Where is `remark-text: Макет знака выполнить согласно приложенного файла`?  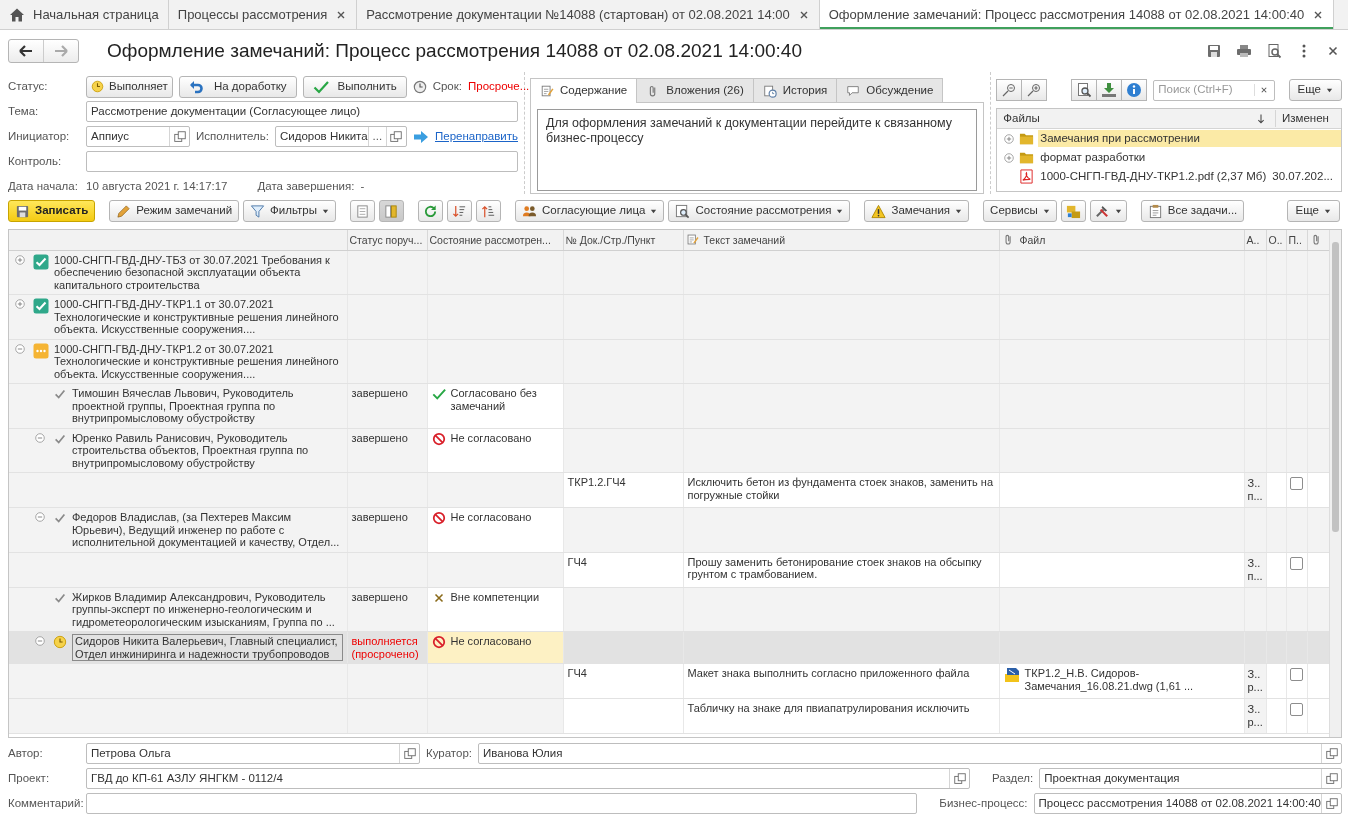
remark-text: Макет знака выполнить согласно приложенного файла is located at coordinates (841, 673).